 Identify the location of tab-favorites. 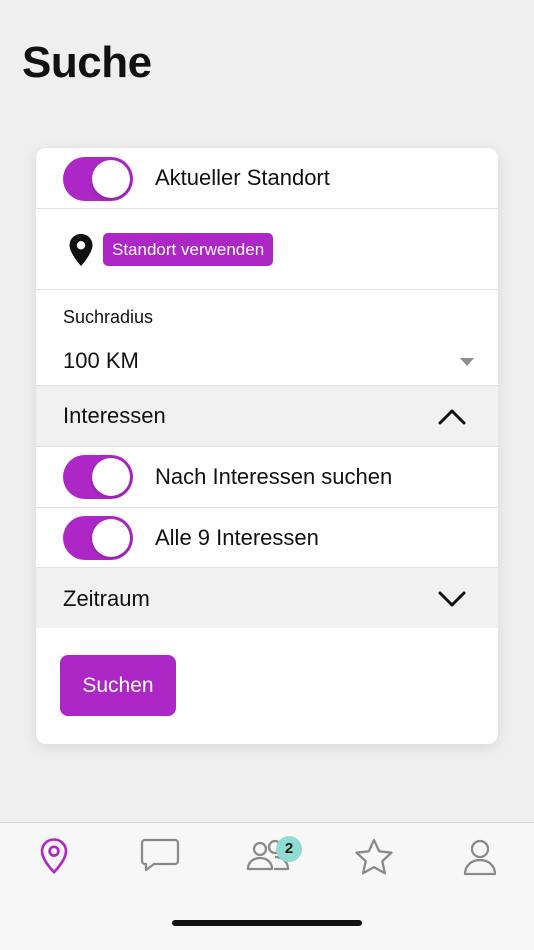
(374, 859).